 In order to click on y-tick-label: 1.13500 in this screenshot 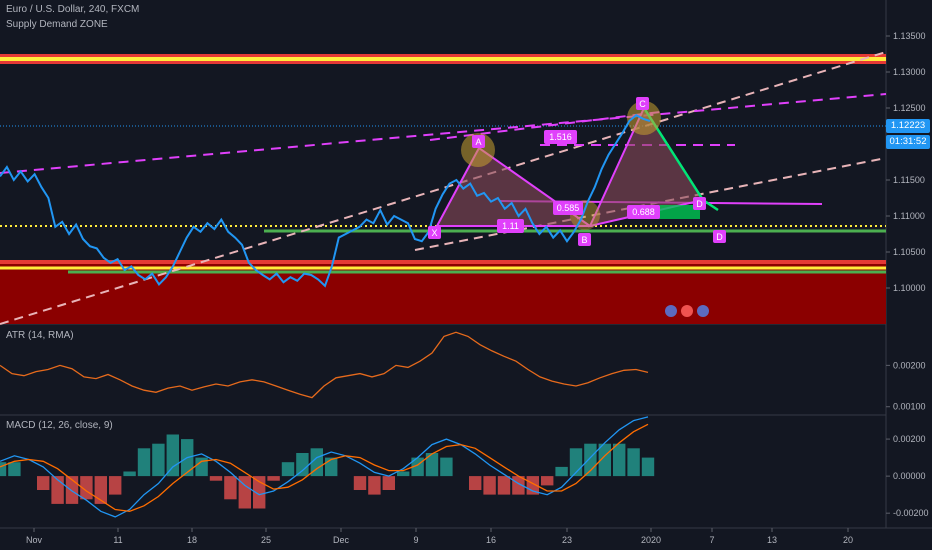, I will do `click(909, 36)`.